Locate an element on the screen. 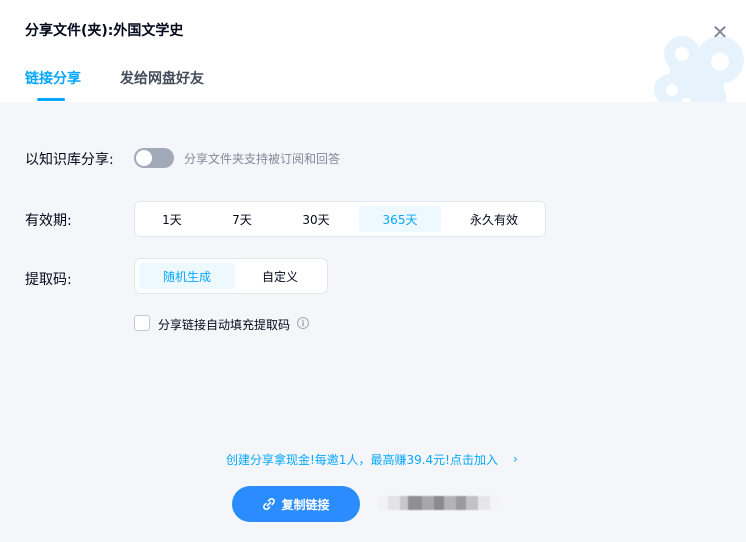  copy-link-label: 复制链接 is located at coordinates (305, 504).